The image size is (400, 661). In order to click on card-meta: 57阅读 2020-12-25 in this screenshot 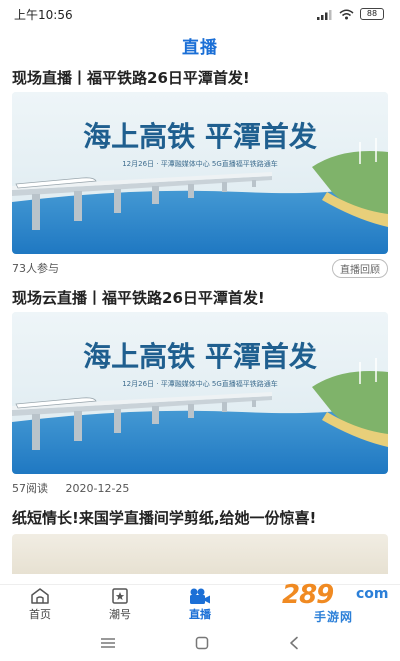, I will do `click(200, 488)`.